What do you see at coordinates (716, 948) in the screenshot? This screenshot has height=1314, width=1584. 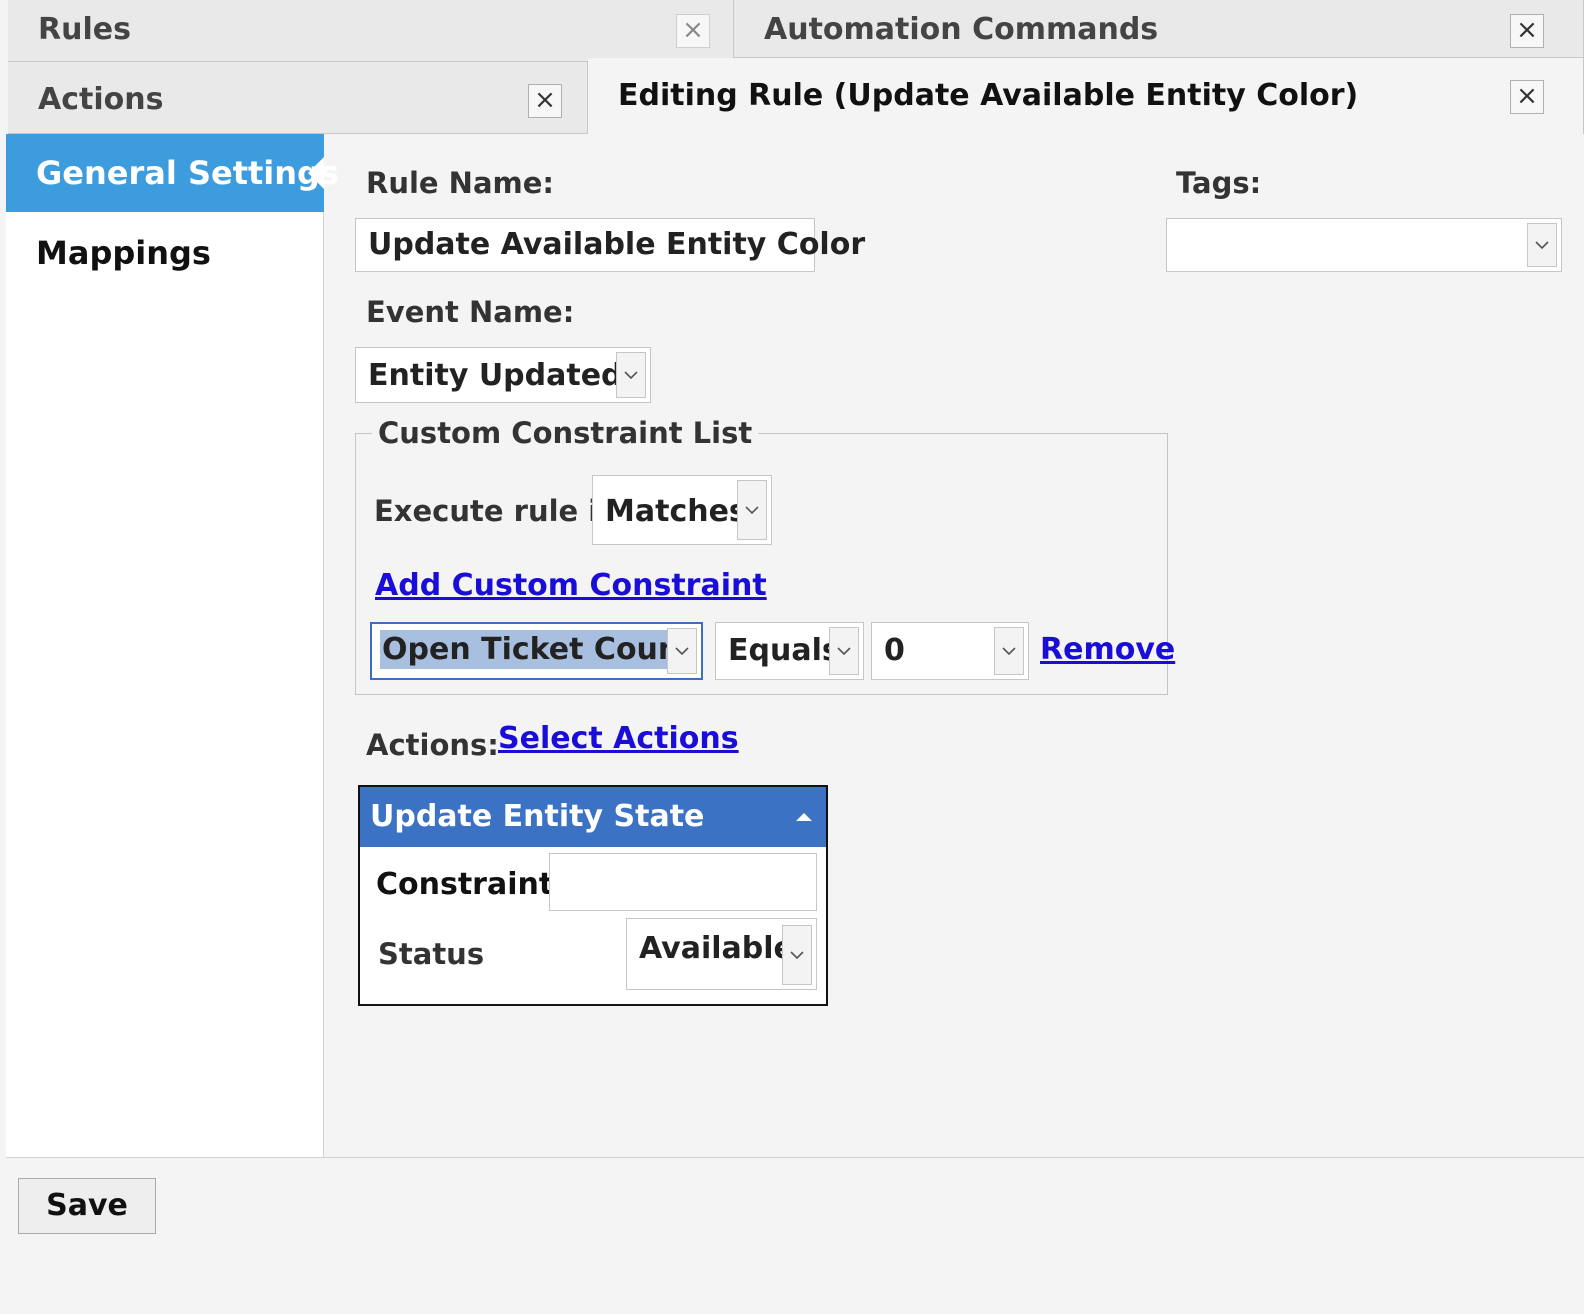 I see `status-value: Available` at bounding box center [716, 948].